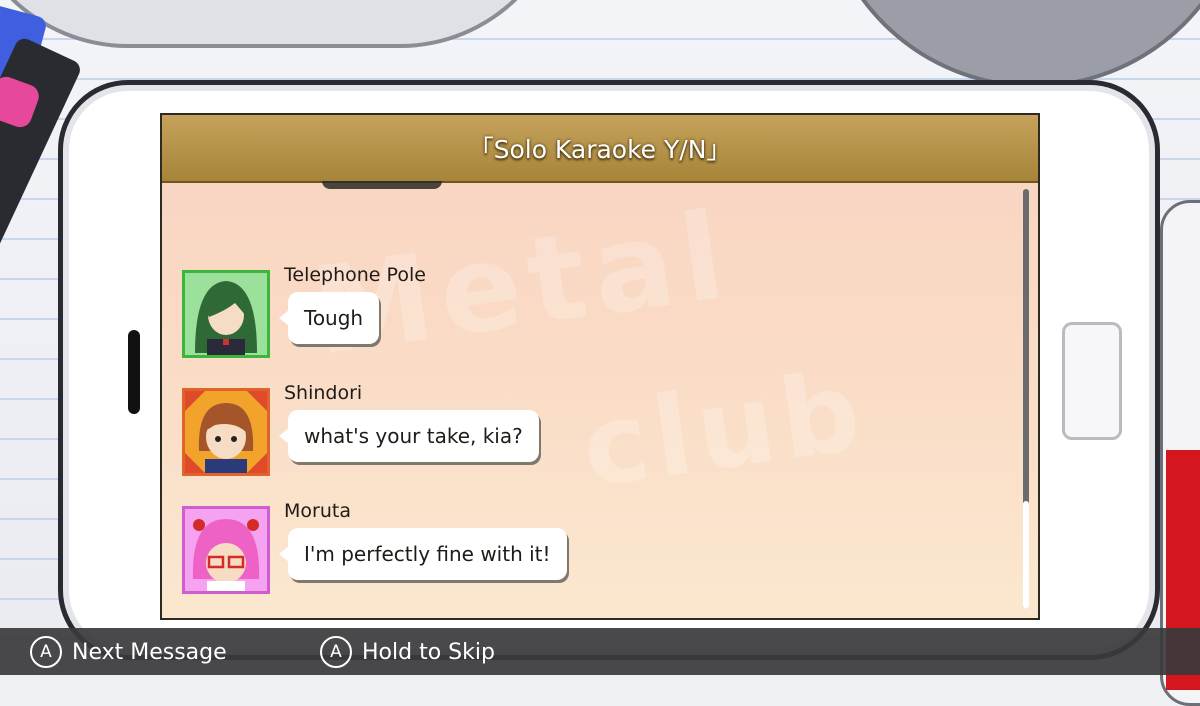 The width and height of the screenshot is (1200, 706). I want to click on chat-title-bar: 「Solo Karaoke Y/N」, so click(600, 149).